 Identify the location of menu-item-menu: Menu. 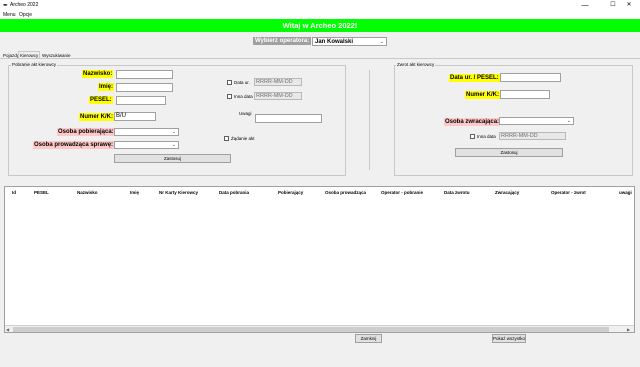
(9, 15).